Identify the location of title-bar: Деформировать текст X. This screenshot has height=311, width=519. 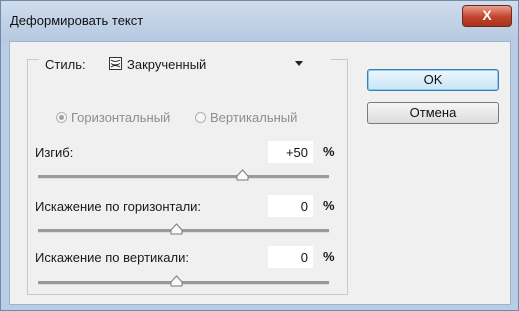
(259, 21).